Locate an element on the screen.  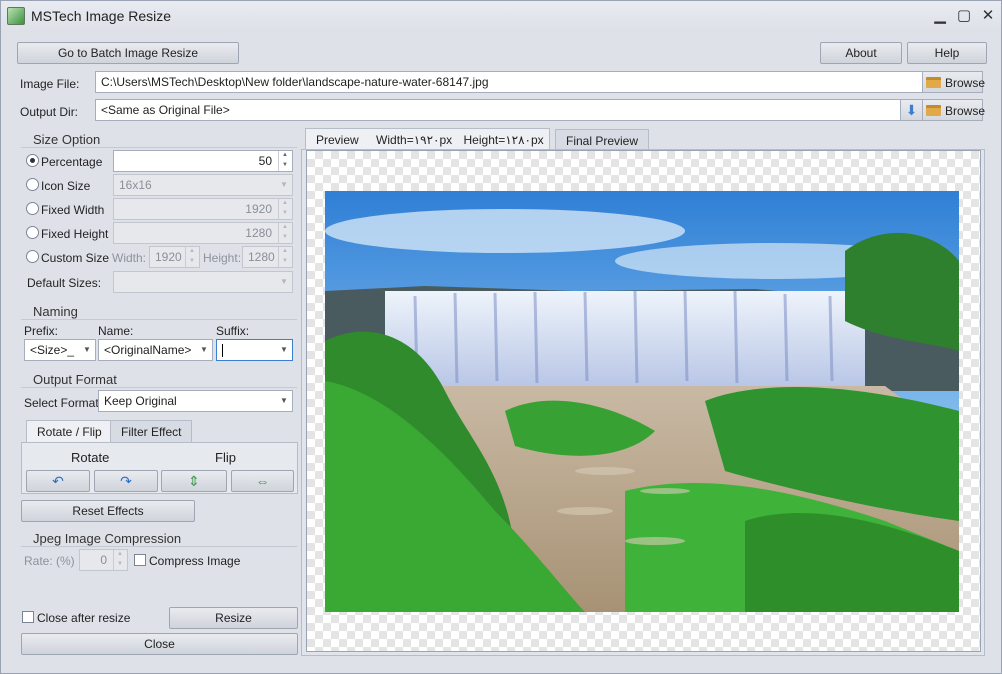
tab-rotate-flip: Rotate / Flip is located at coordinates (69, 431).